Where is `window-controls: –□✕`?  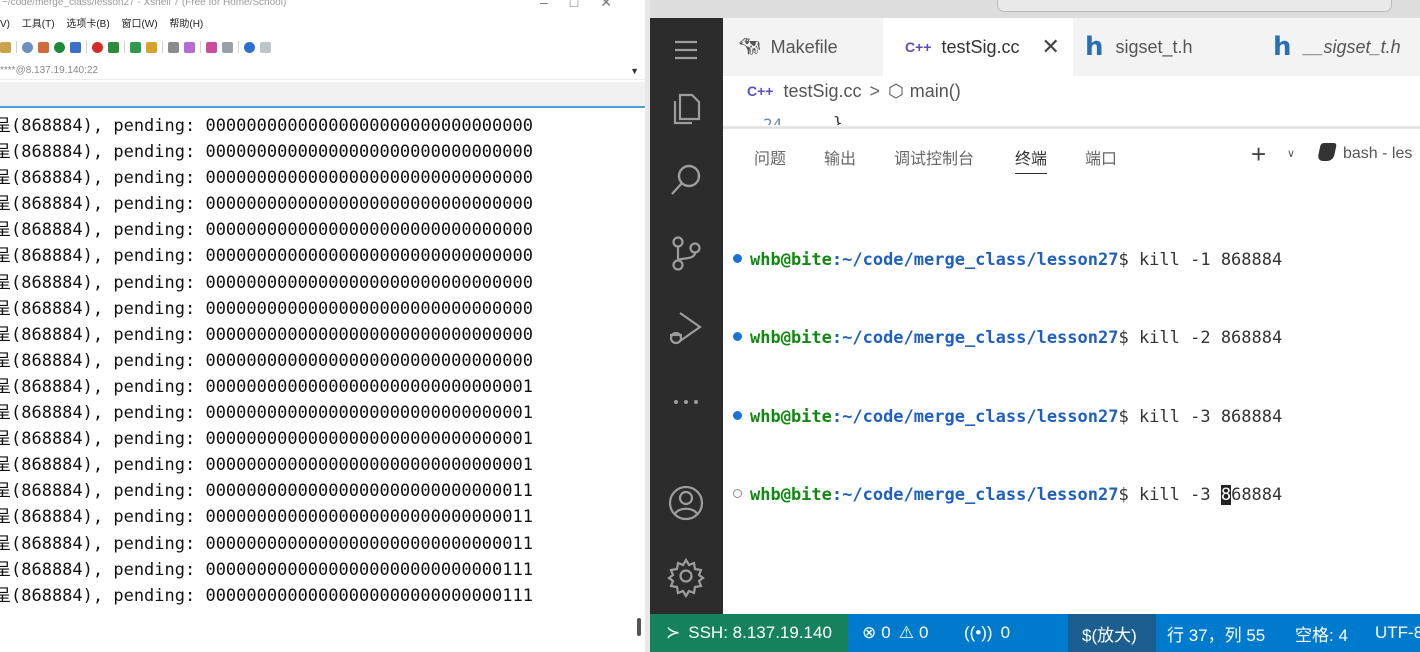 window-controls: –□✕ is located at coordinates (587, 5).